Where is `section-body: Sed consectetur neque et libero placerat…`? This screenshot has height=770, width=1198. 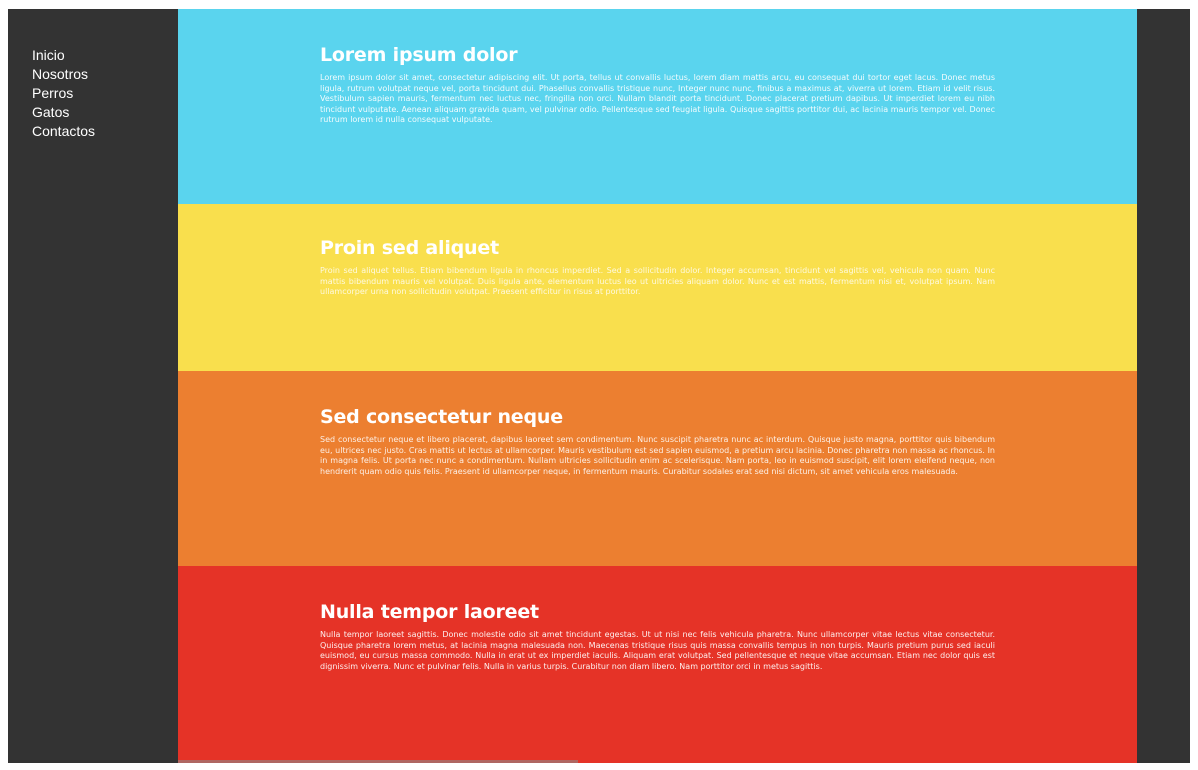 section-body: Sed consectetur neque et libero placerat… is located at coordinates (657, 455).